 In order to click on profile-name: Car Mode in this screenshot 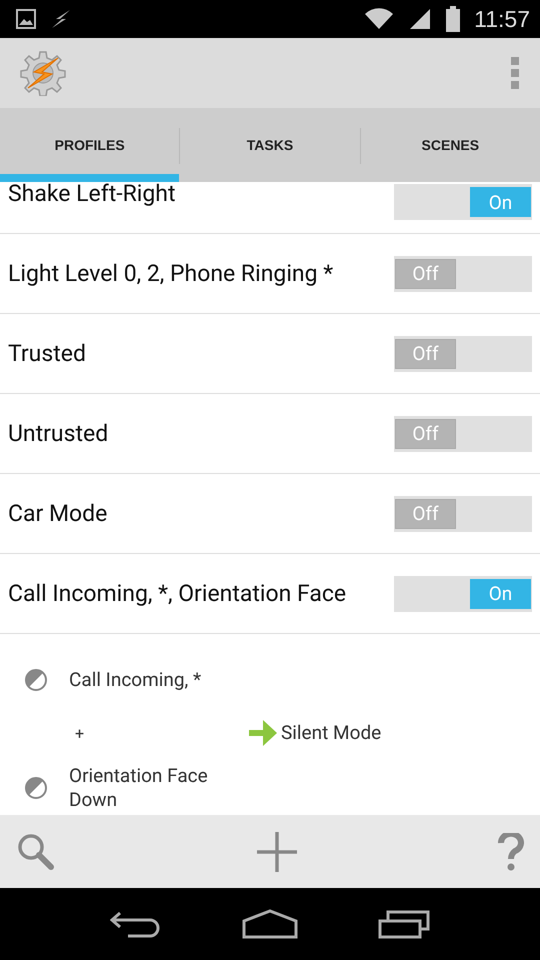, I will do `click(201, 513)`.